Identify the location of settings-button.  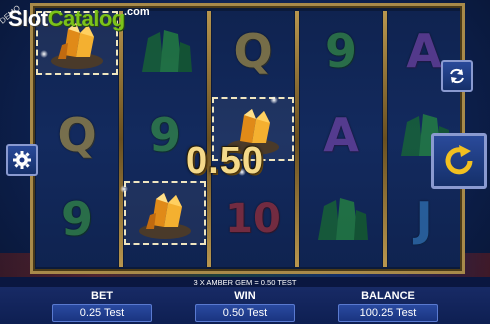
(22, 160).